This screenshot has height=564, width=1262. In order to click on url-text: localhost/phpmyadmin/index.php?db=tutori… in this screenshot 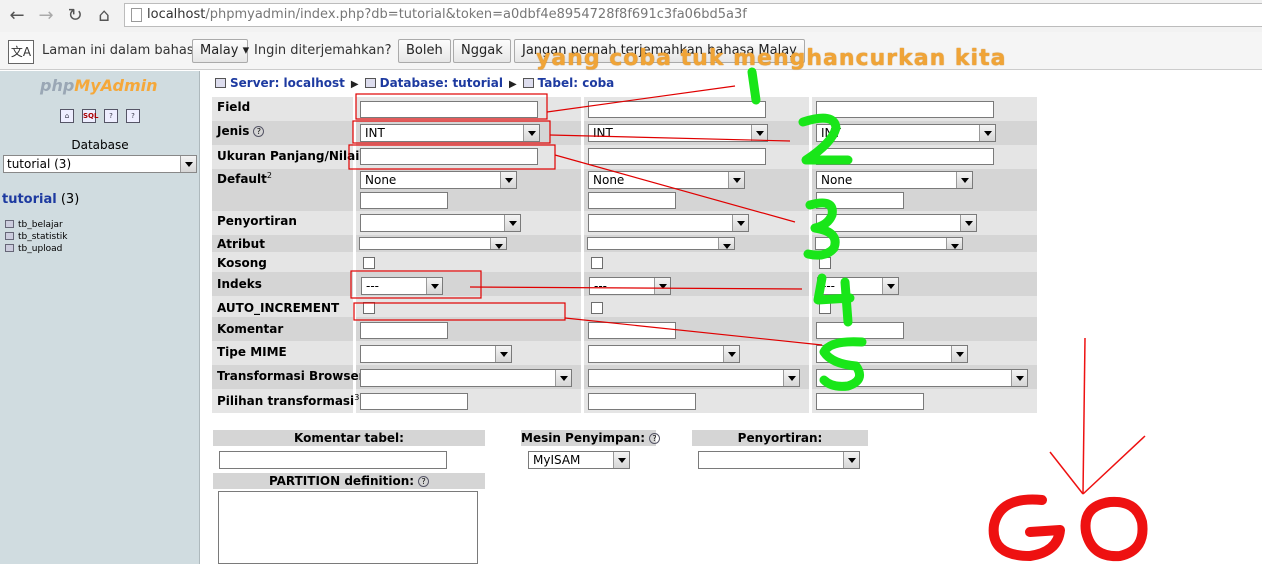, I will do `click(447, 14)`.